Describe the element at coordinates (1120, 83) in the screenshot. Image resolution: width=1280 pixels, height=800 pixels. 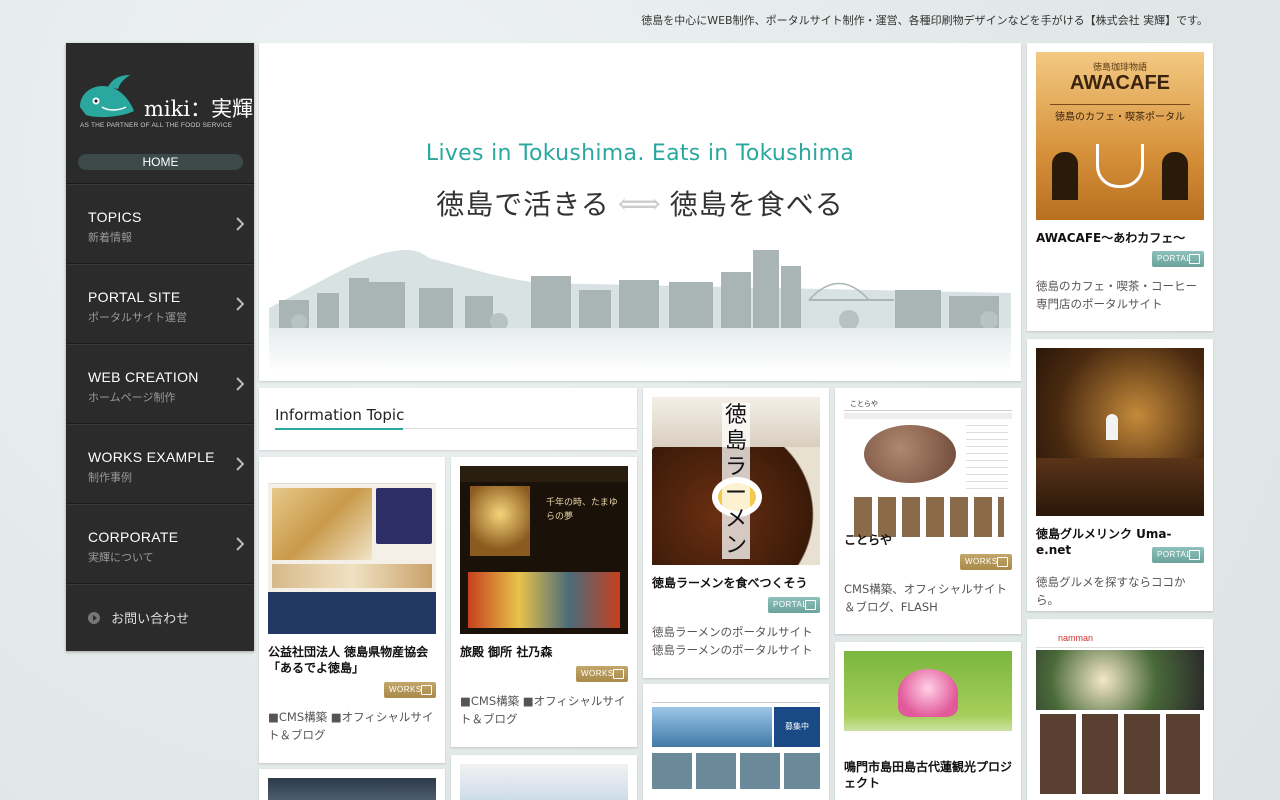
I see `thumb-brand-text: AWACAFE` at that location.